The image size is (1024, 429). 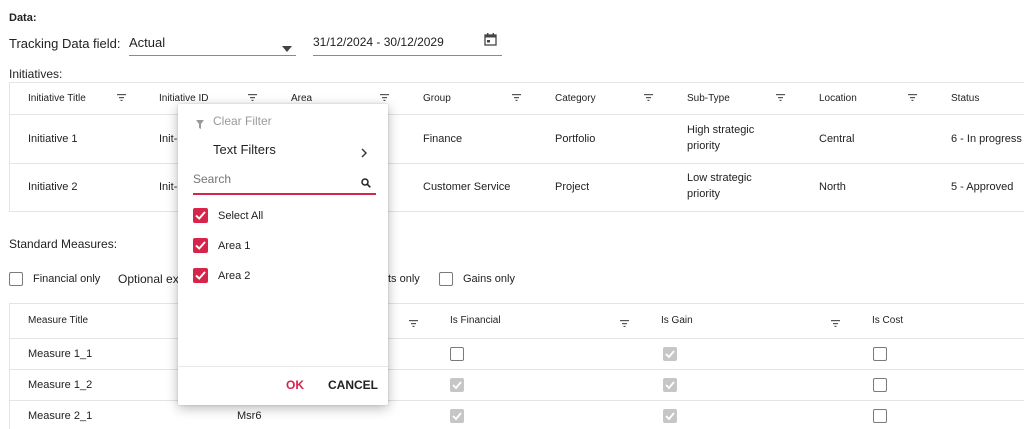 I want to click on cell-group: Customer Service, so click(x=467, y=187).